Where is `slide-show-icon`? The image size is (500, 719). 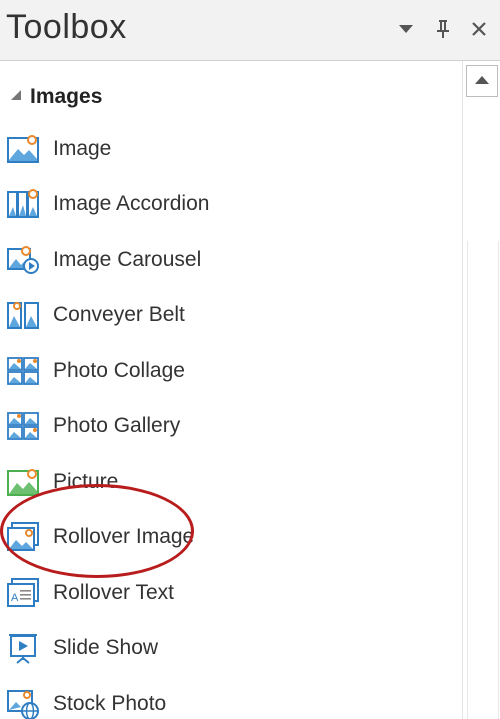 slide-show-icon is located at coordinates (23, 648).